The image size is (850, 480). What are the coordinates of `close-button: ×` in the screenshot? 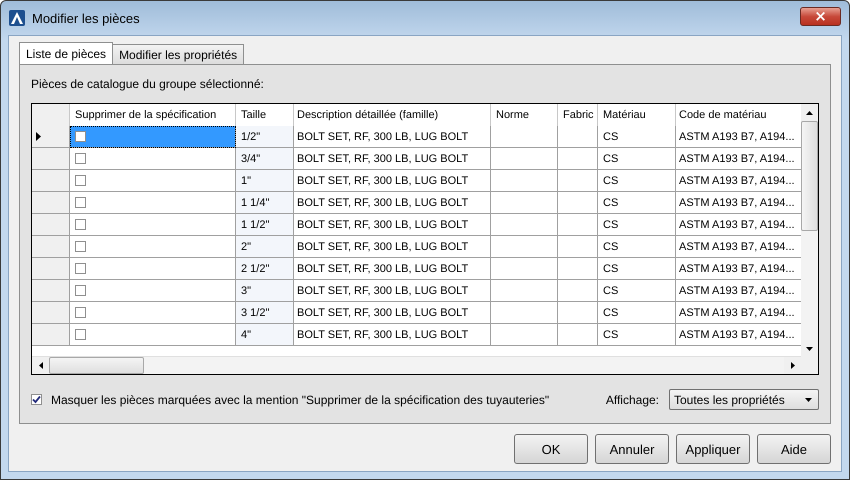 It's located at (820, 16).